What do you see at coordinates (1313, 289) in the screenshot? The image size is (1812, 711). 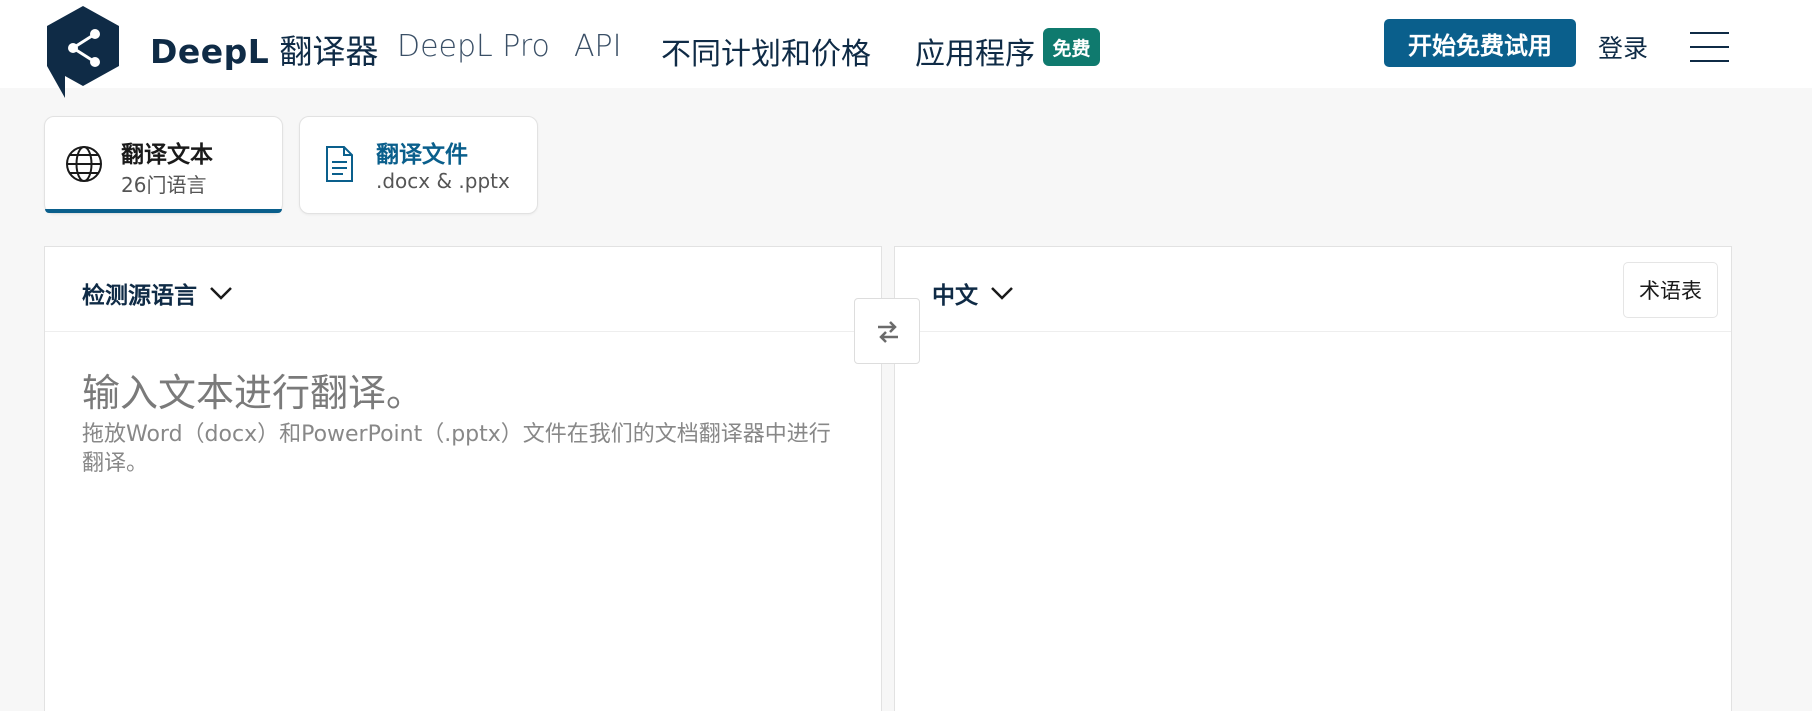 I see `target-panel-header: 中文 术语表` at bounding box center [1313, 289].